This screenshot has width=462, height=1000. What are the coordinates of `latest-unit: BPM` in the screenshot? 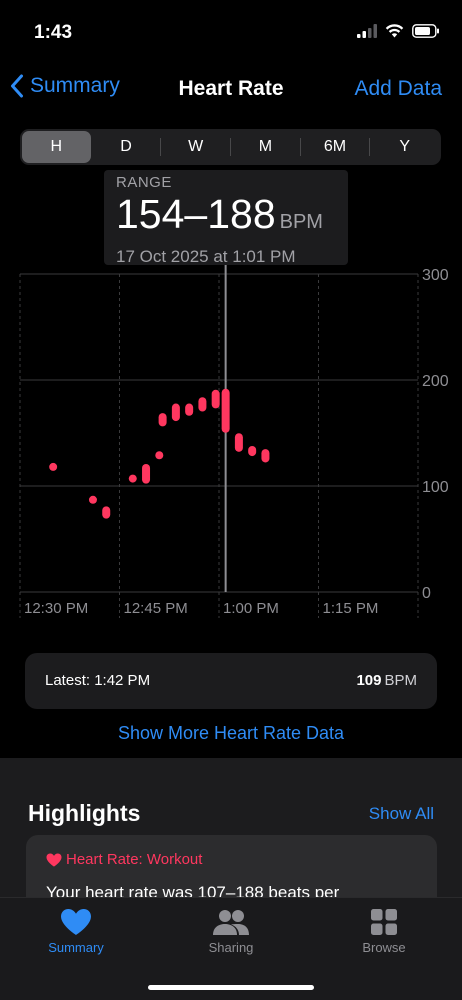 It's located at (400, 680).